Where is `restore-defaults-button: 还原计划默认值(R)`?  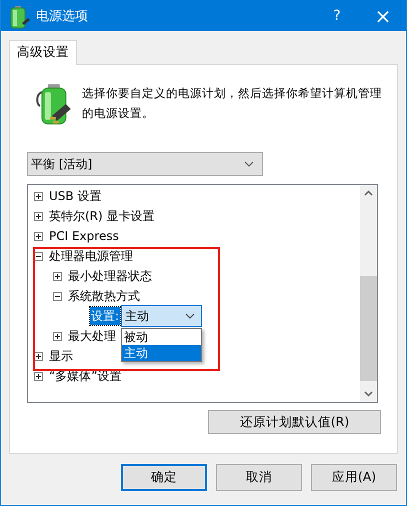 restore-defaults-button: 还原计划默认值(R) is located at coordinates (294, 422).